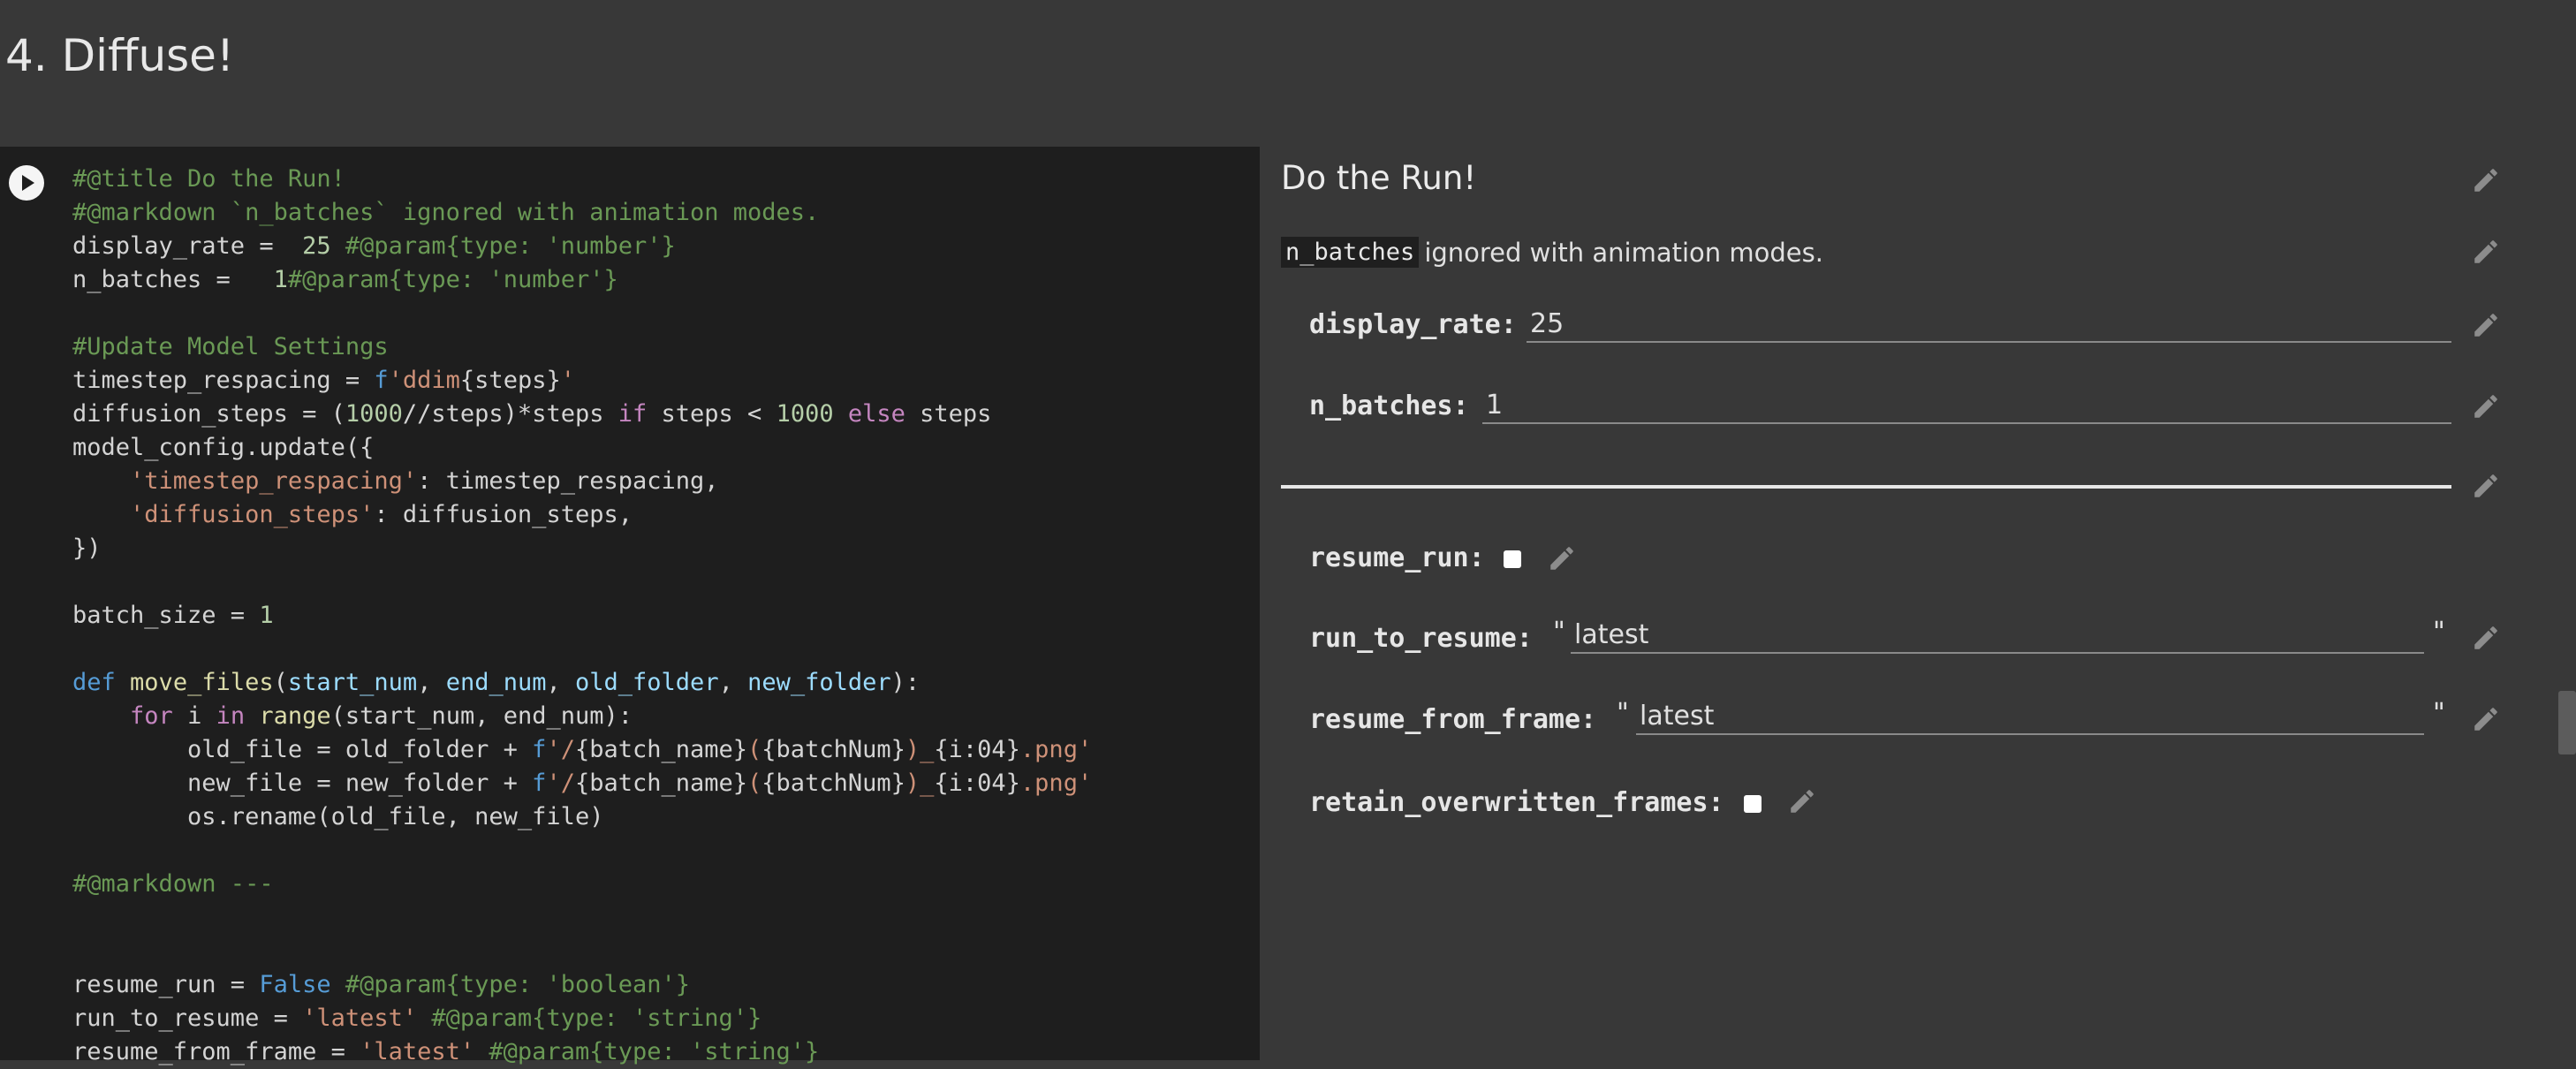 This screenshot has height=1069, width=2576. Describe the element at coordinates (977, 783) in the screenshot. I see `code-token: {i:04}` at that location.